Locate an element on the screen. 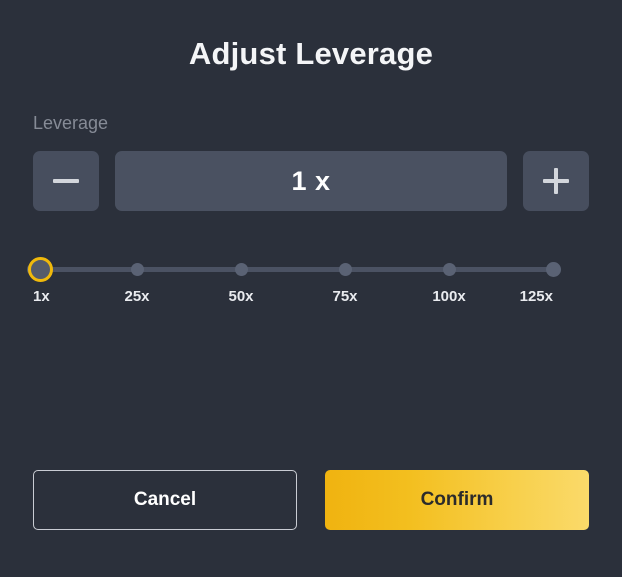  slider-tick-label-50x: 50x is located at coordinates (240, 296).